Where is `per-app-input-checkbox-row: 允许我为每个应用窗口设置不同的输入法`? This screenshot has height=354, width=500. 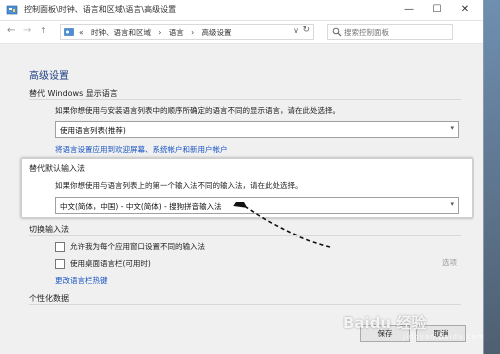
per-app-input-checkbox-row: 允许我为每个应用窗口设置不同的输入法 is located at coordinates (130, 246).